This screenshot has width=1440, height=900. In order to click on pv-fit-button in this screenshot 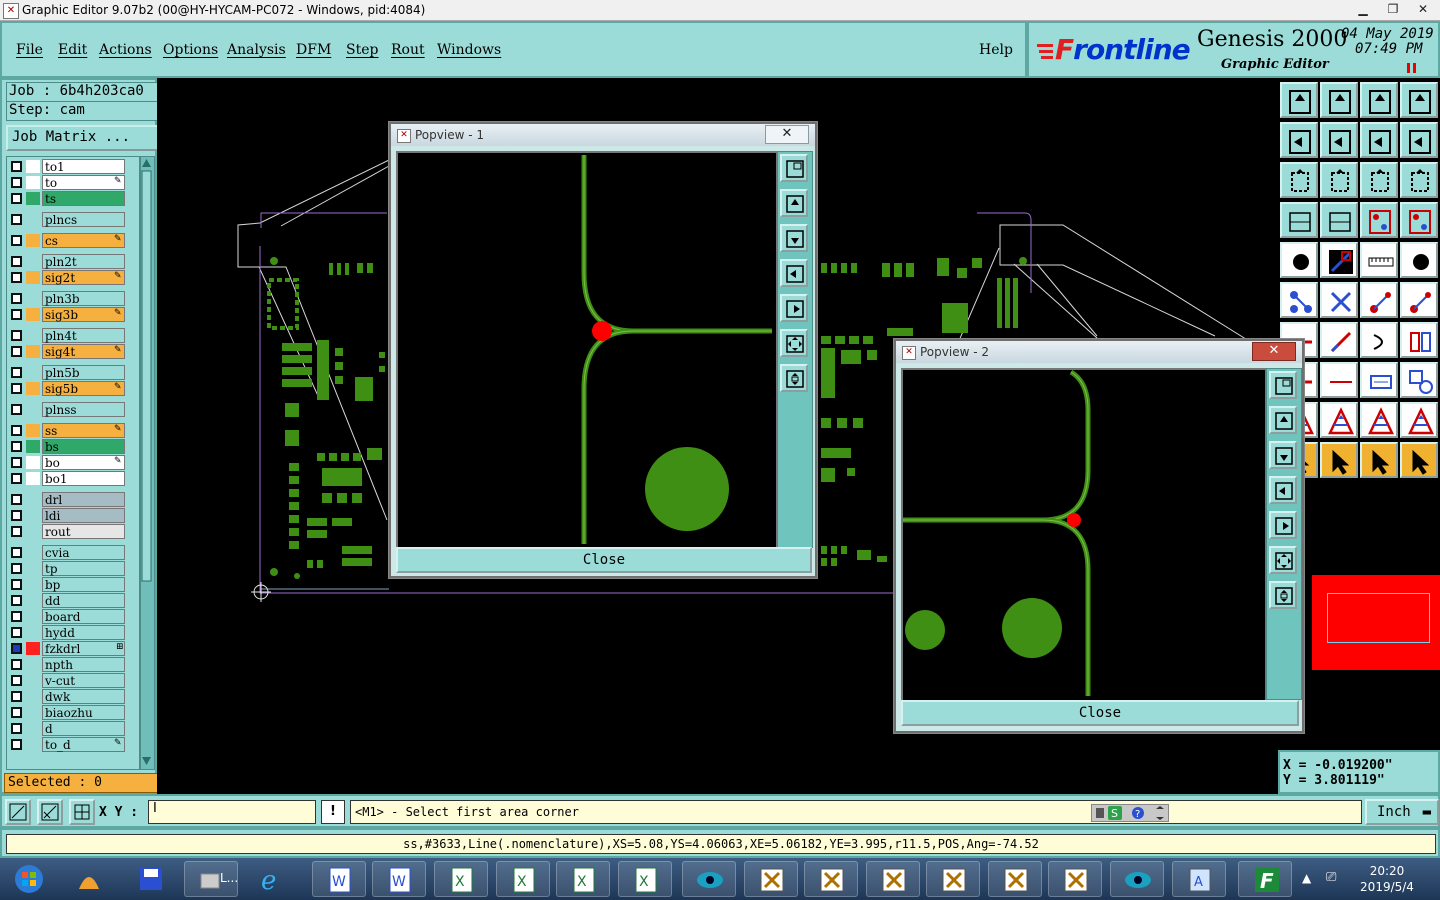, I will do `click(1283, 560)`.